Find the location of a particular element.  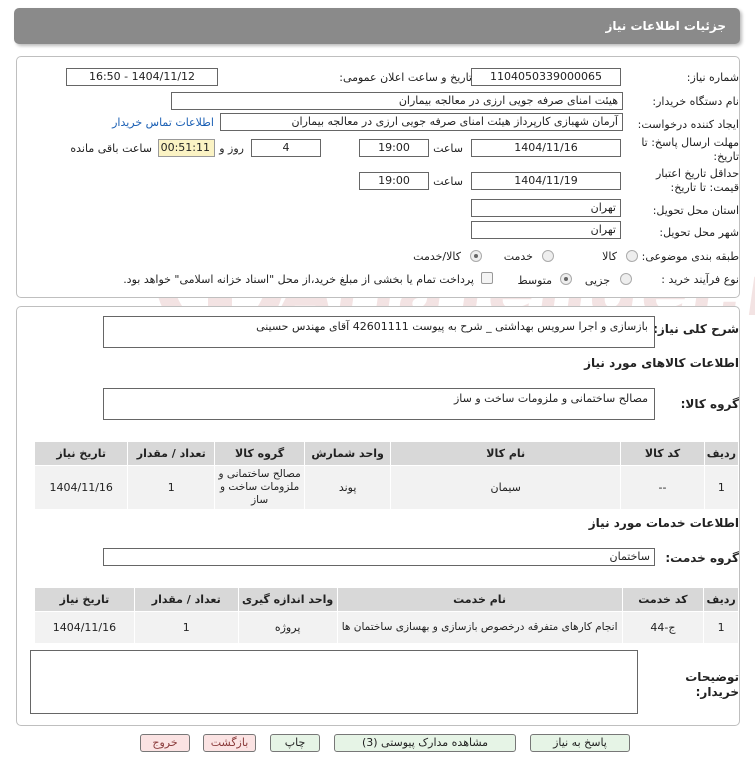

reply-button: پاسخ به نیاز is located at coordinates (580, 743).